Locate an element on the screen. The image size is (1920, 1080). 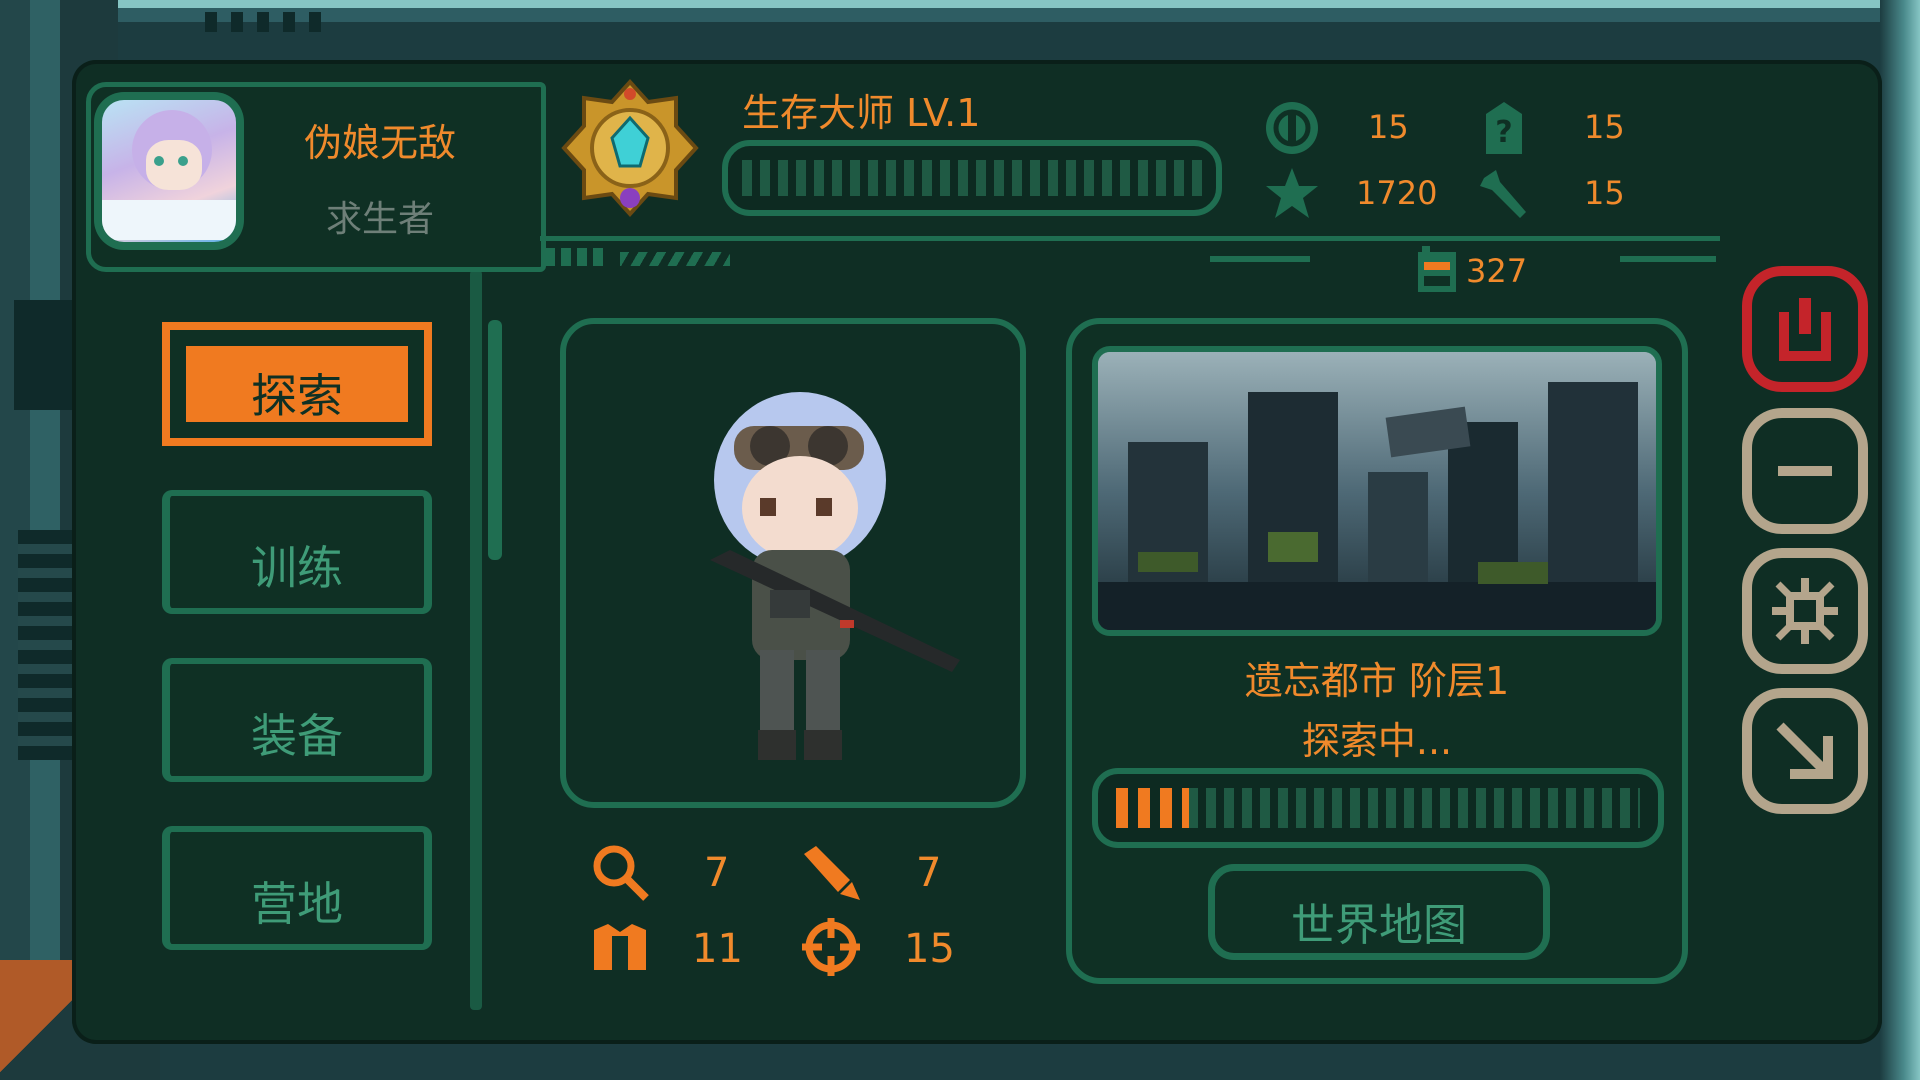
rank-title: 生存大师 LV.1 is located at coordinates (861, 113).